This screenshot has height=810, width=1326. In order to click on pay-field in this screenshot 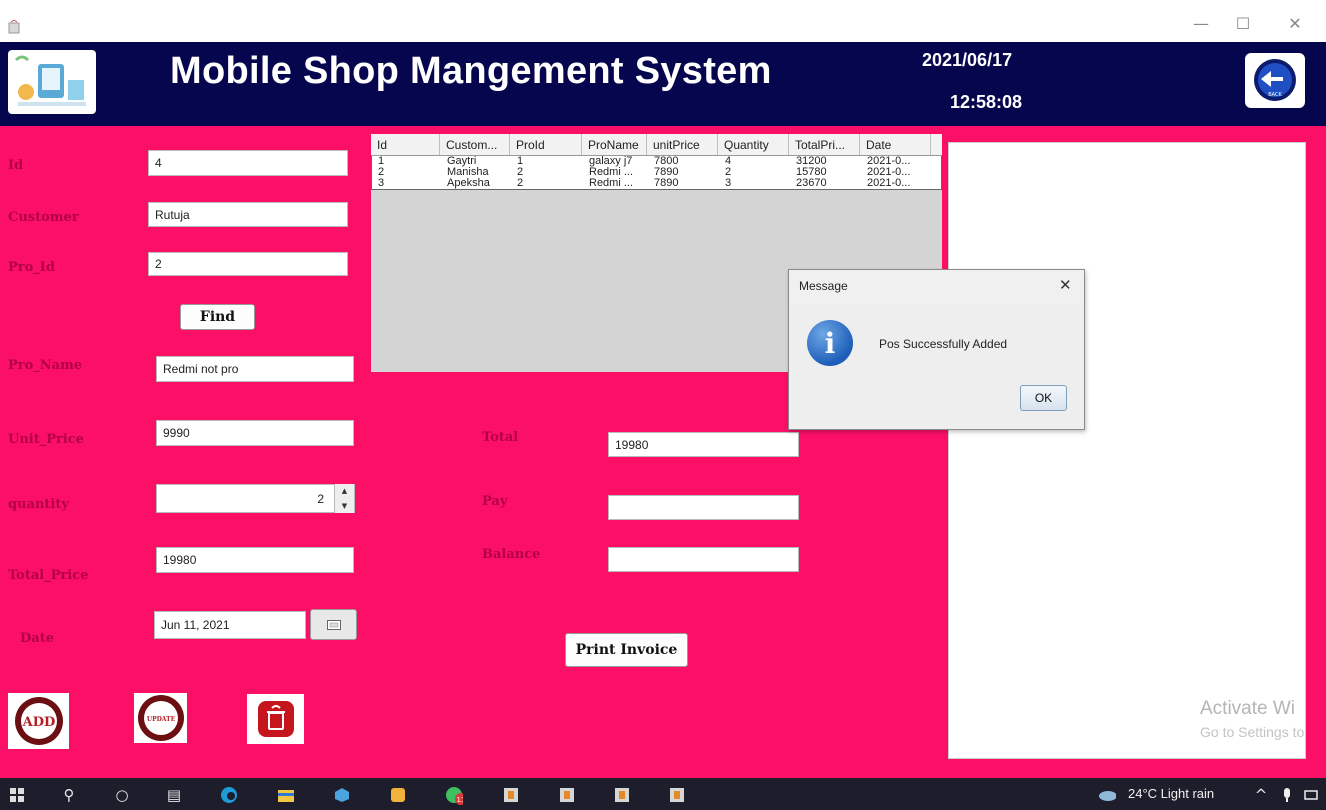, I will do `click(703, 507)`.